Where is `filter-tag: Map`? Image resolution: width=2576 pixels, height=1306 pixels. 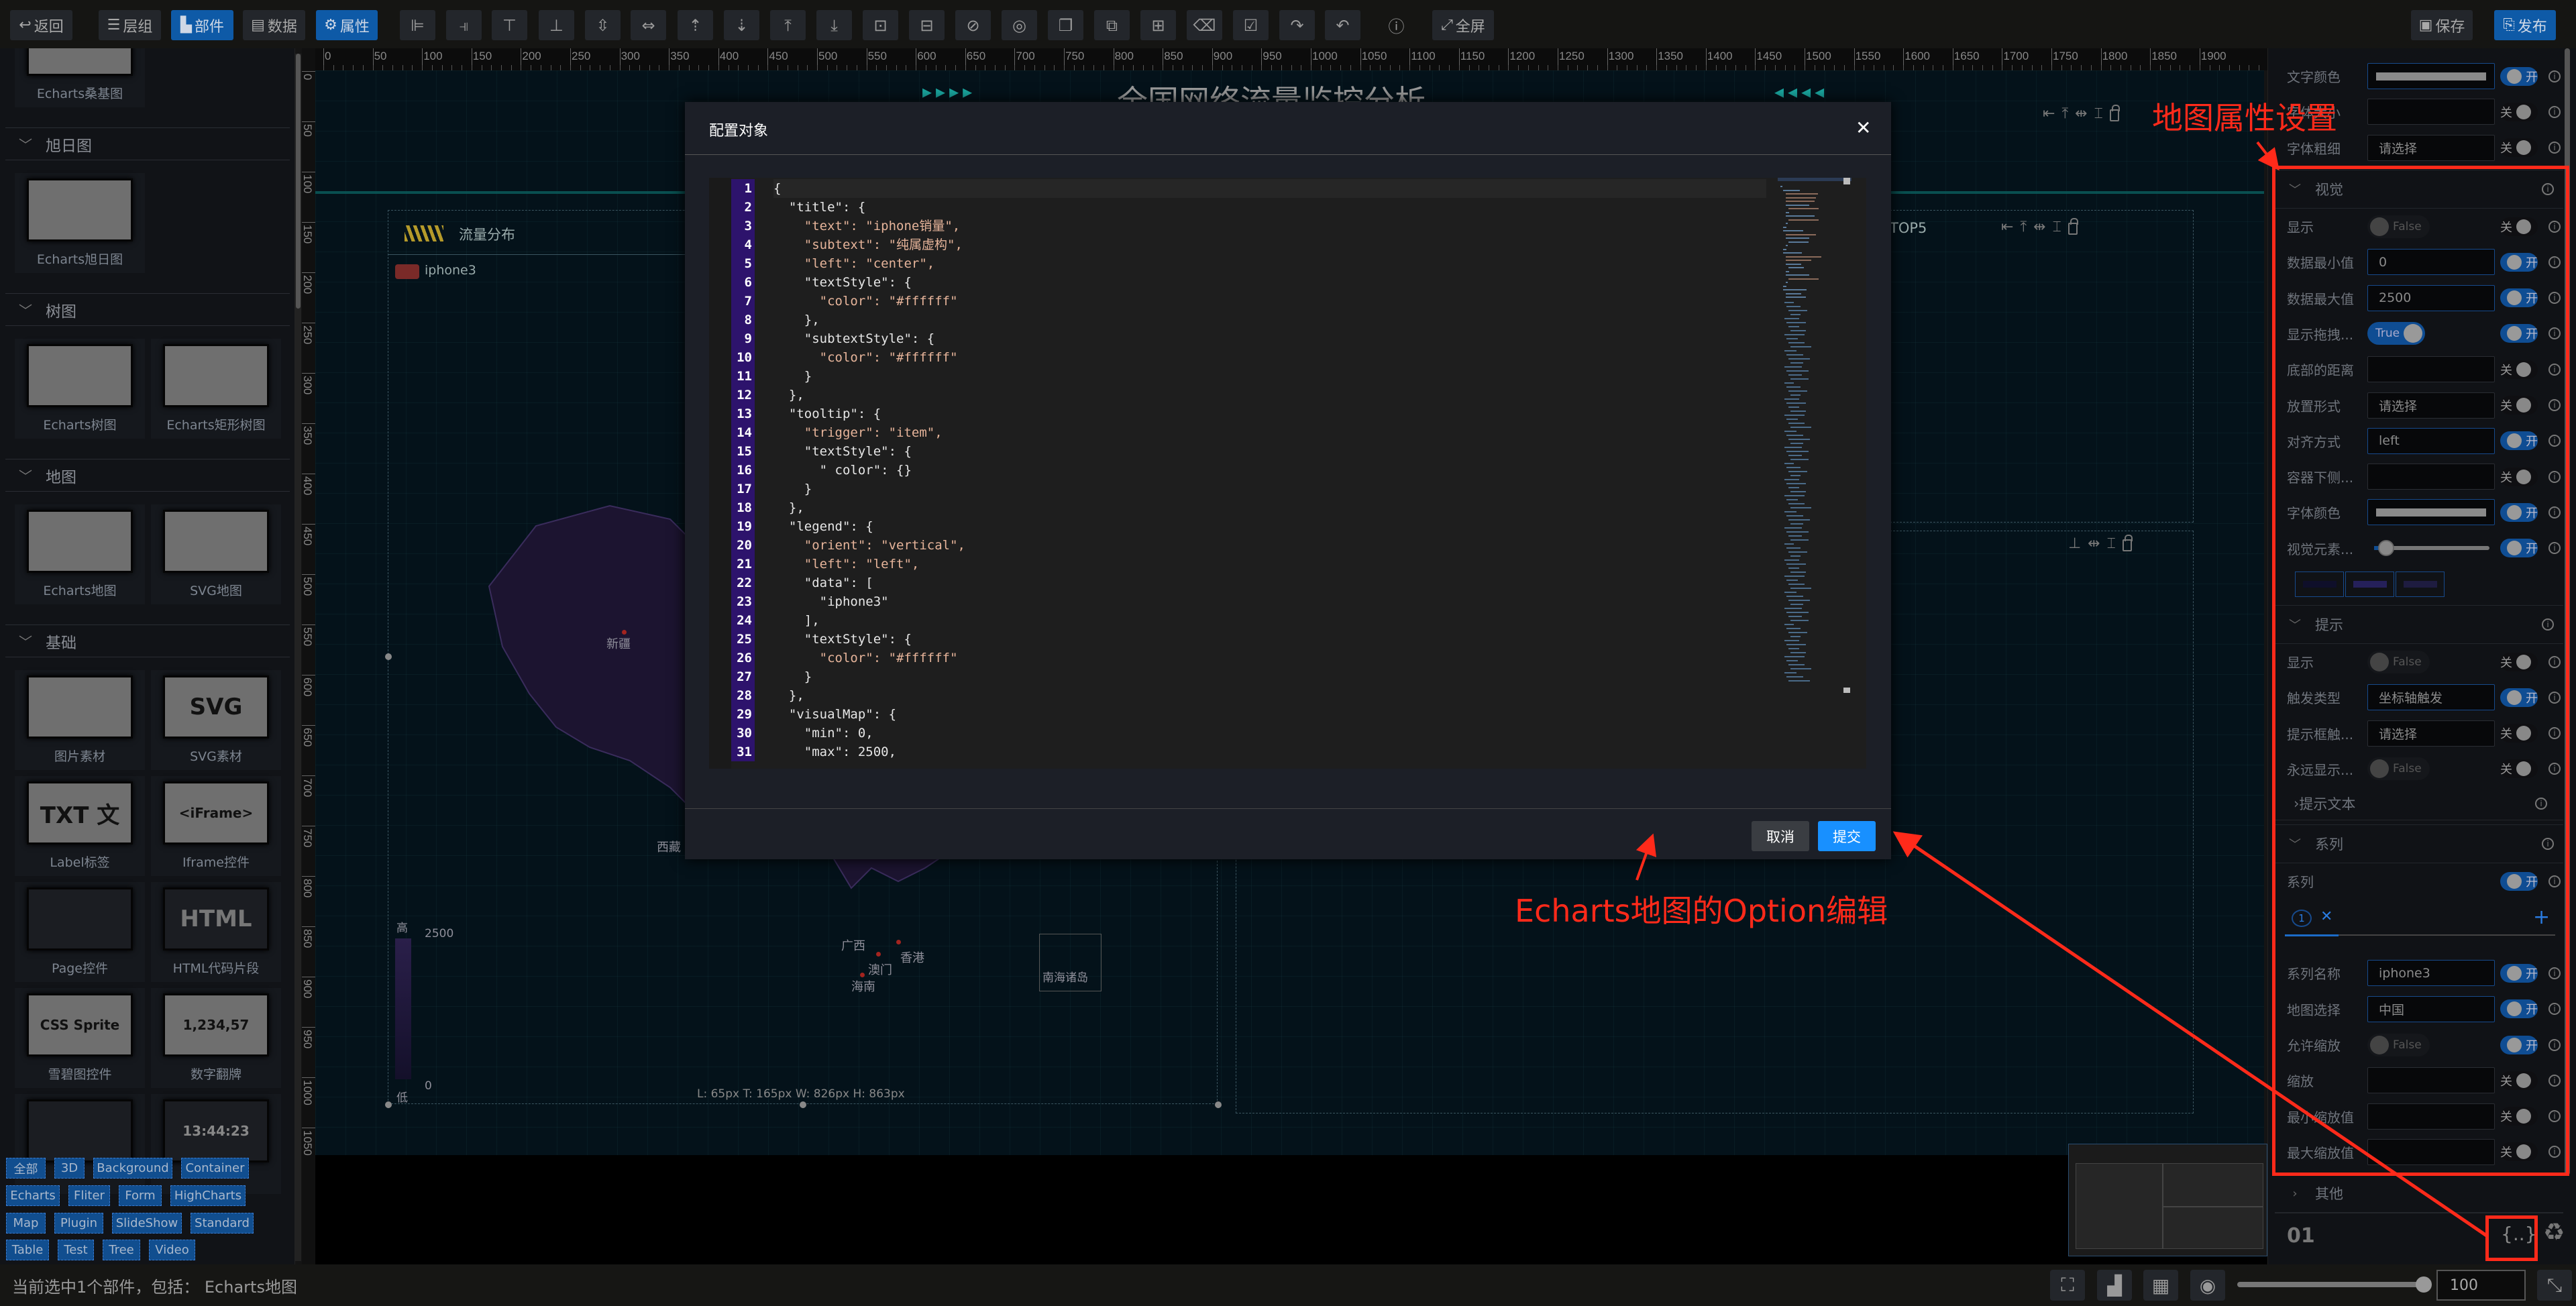 filter-tag: Map is located at coordinates (26, 1223).